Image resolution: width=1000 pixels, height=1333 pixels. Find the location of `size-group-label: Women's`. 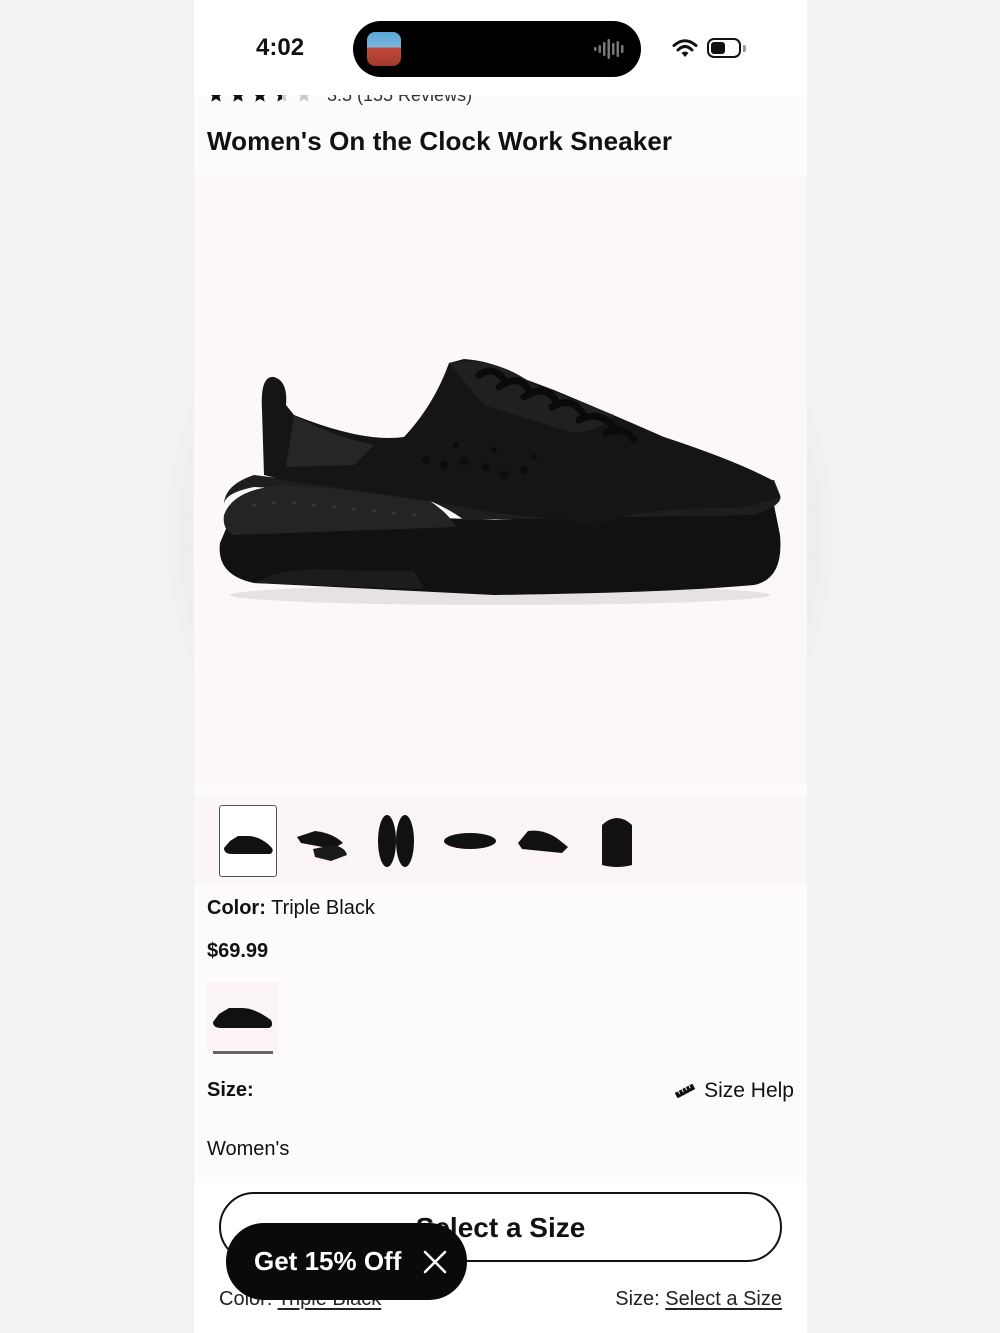

size-group-label: Women's is located at coordinates (248, 1149).